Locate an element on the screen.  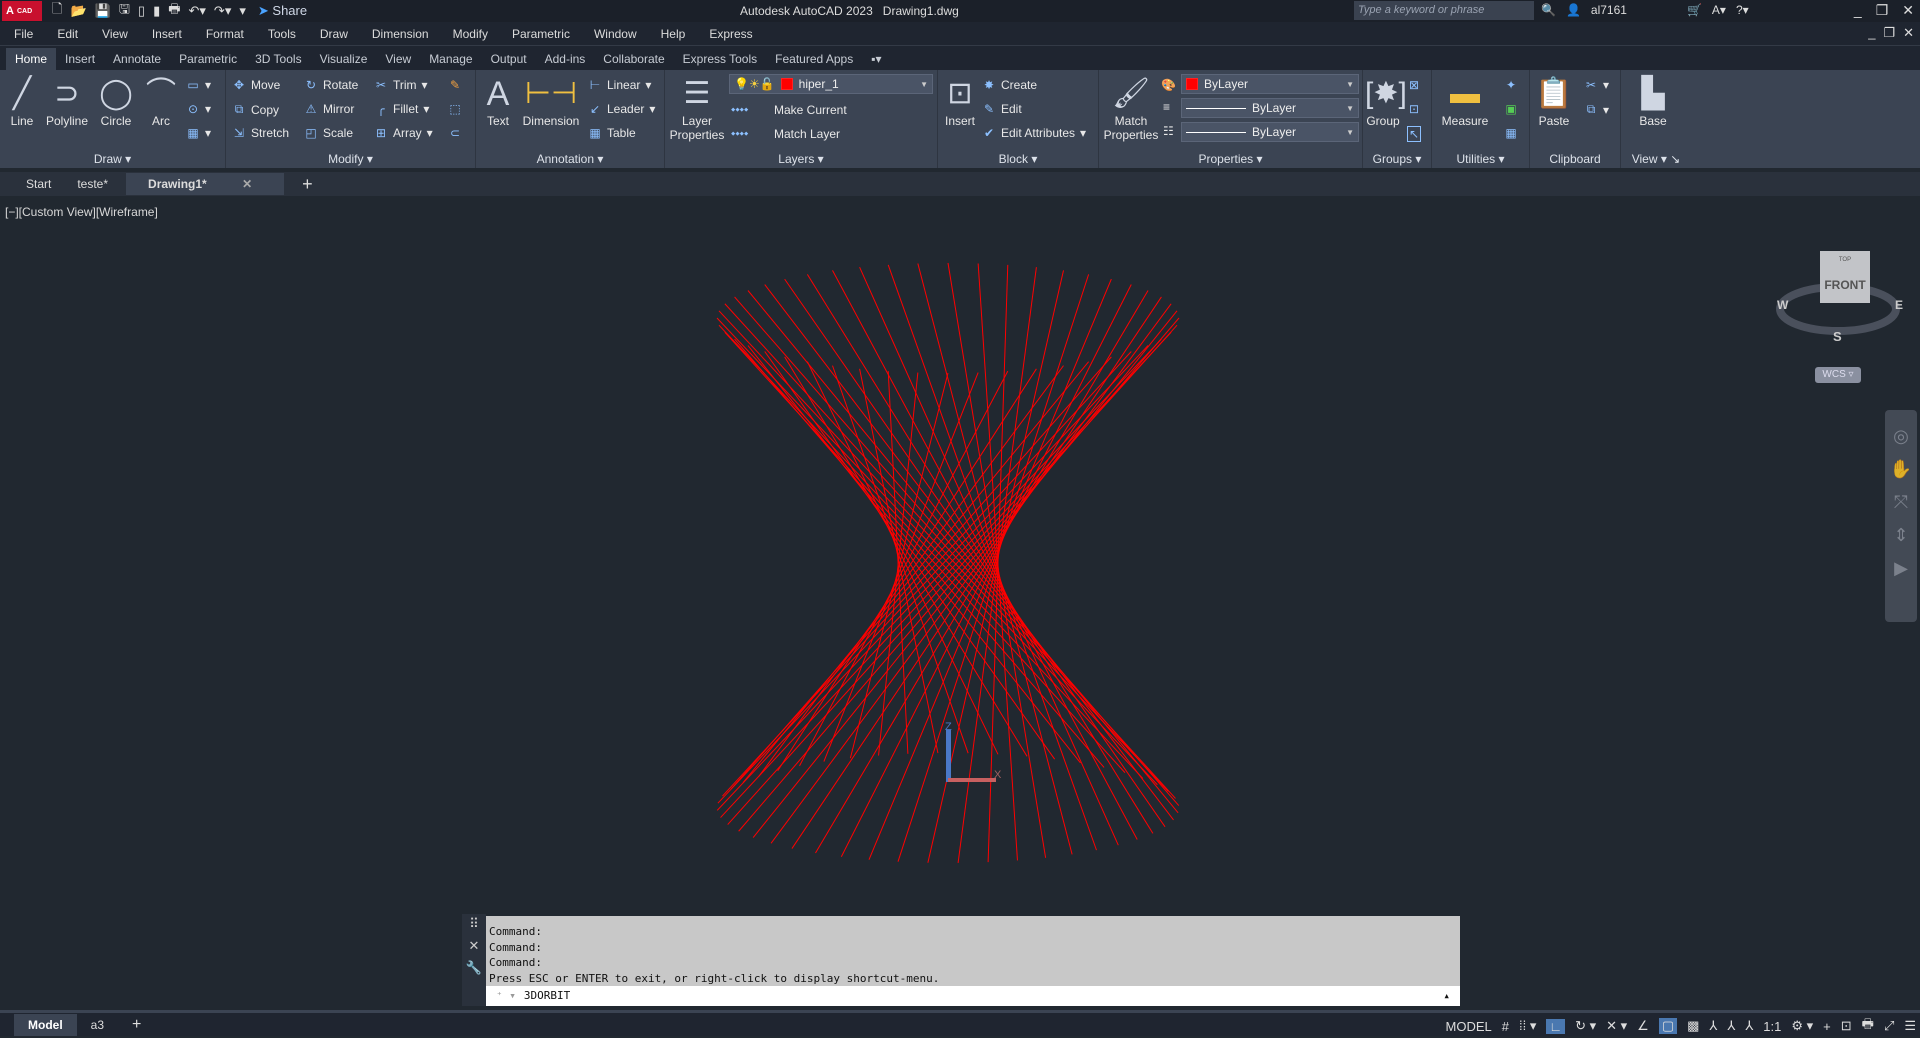
command-input: ⁺ ▾ 3DORBIT ▴ is located at coordinates (973, 996).